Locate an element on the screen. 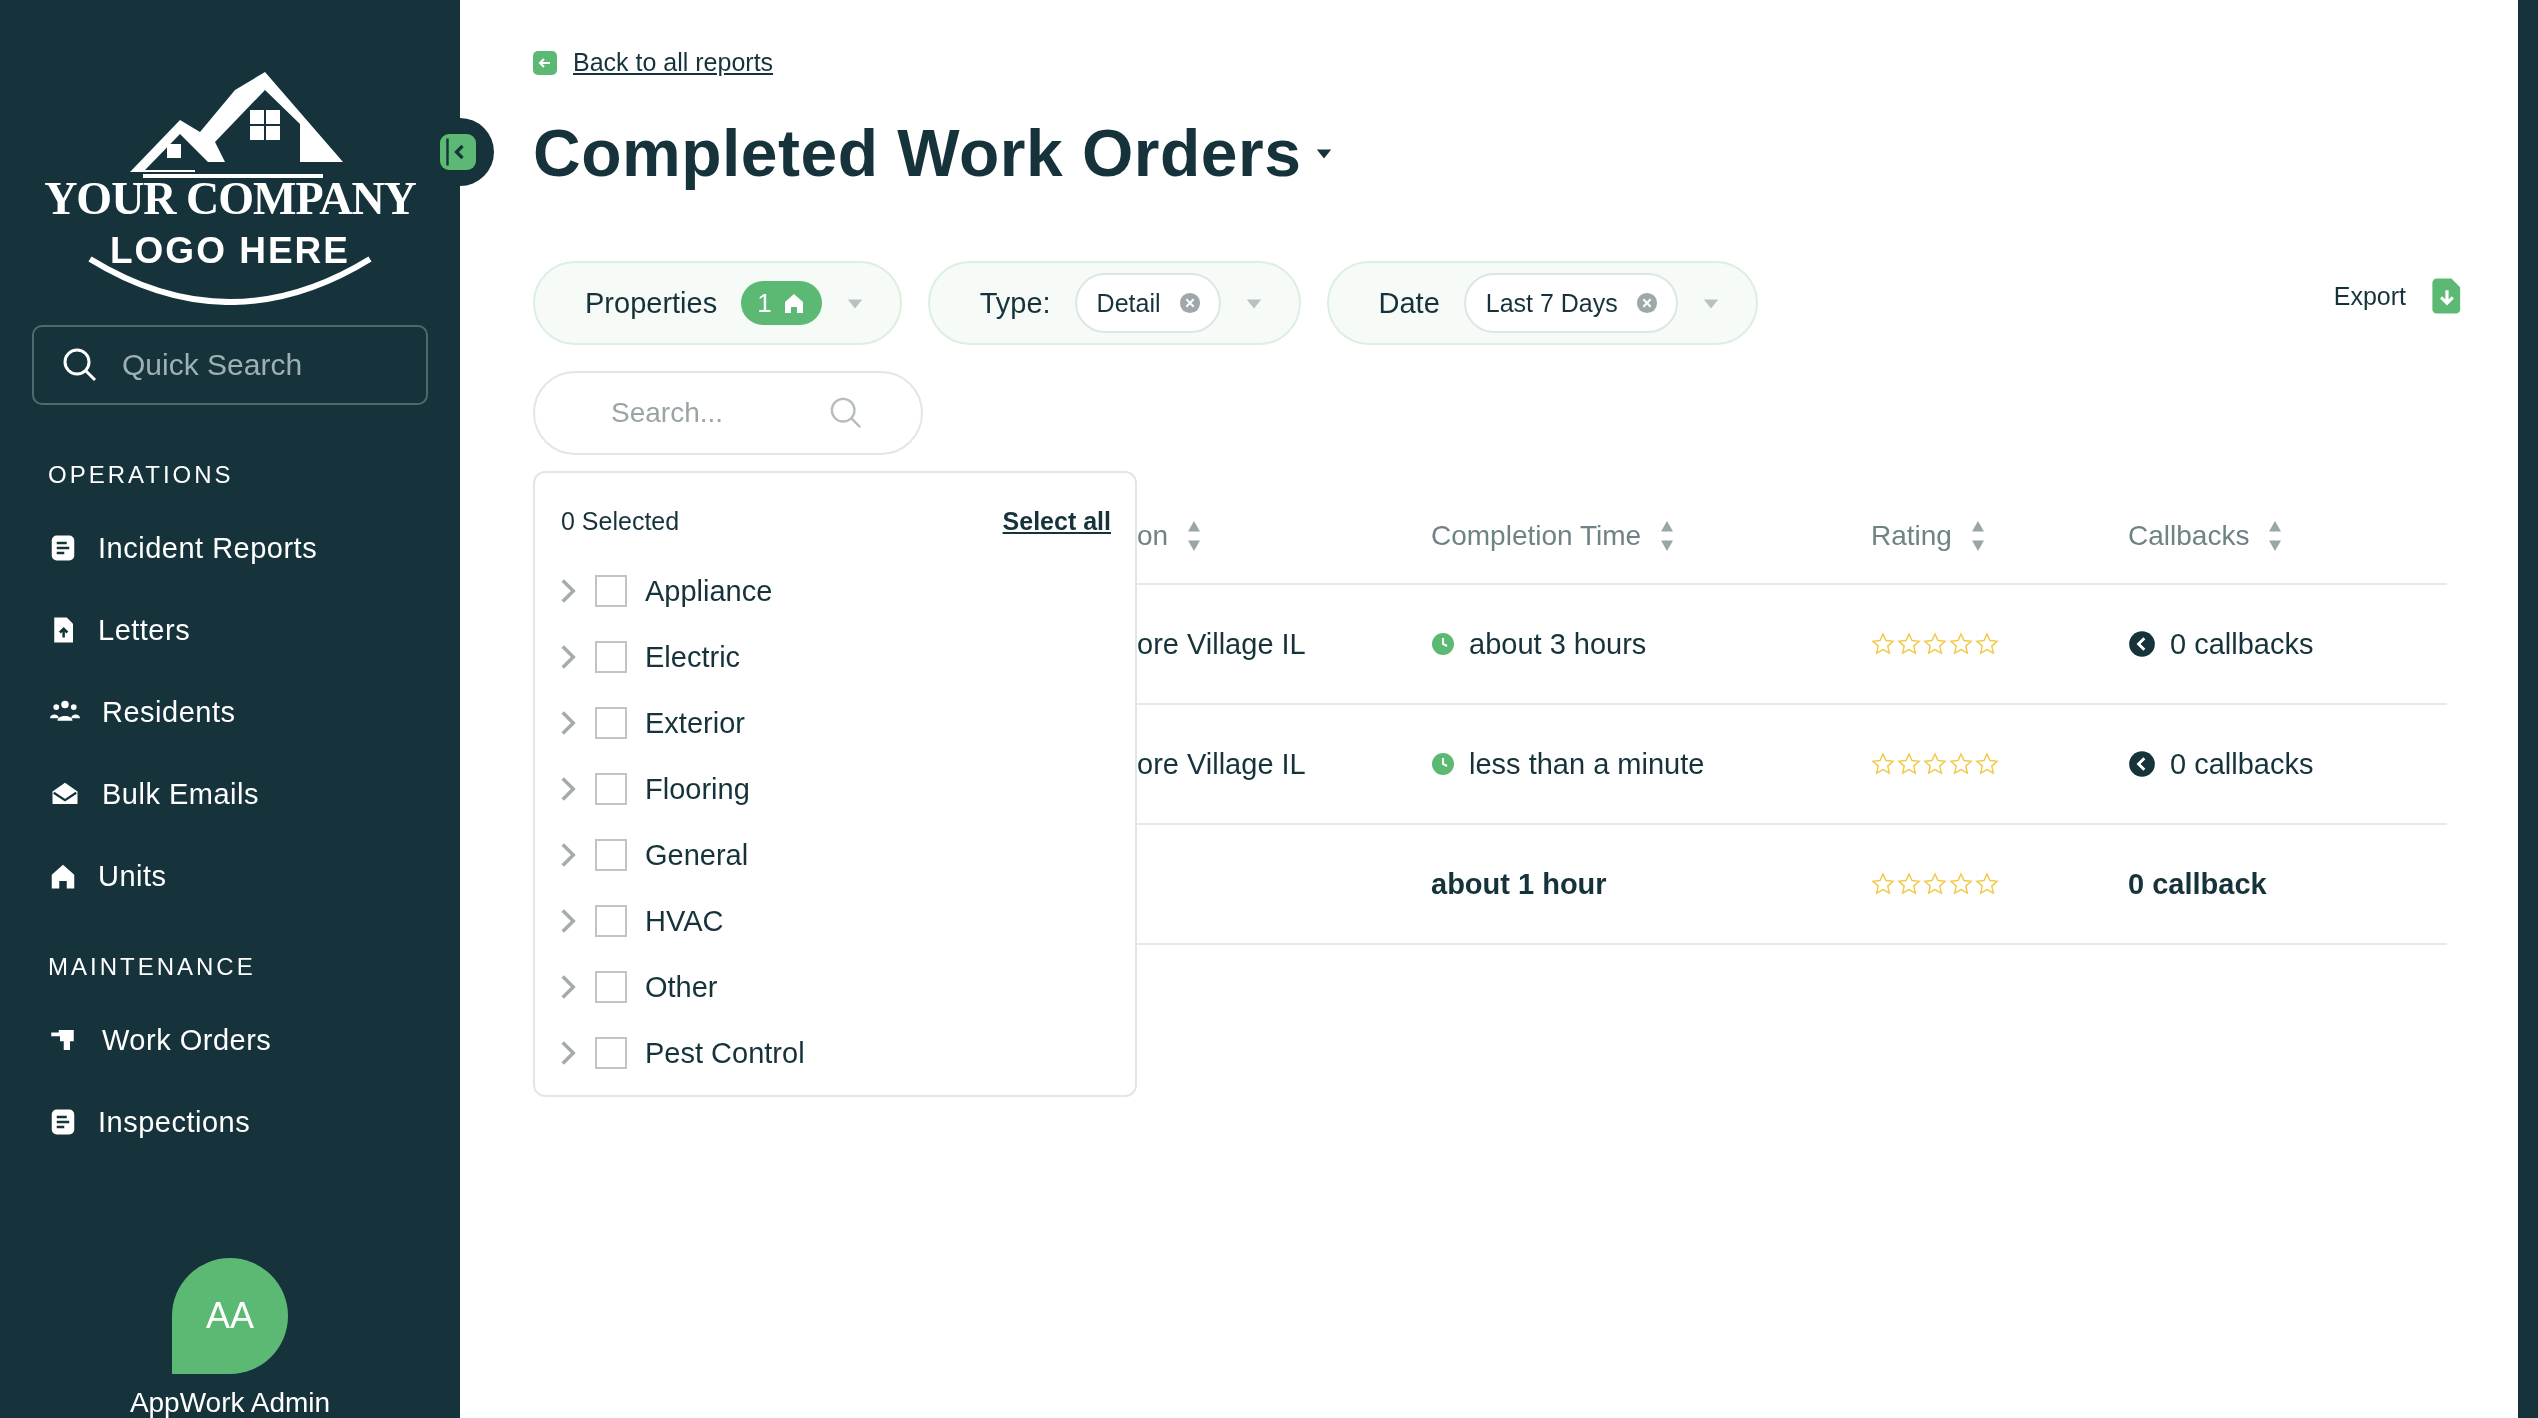  filter-label: Date is located at coordinates (1409, 303).